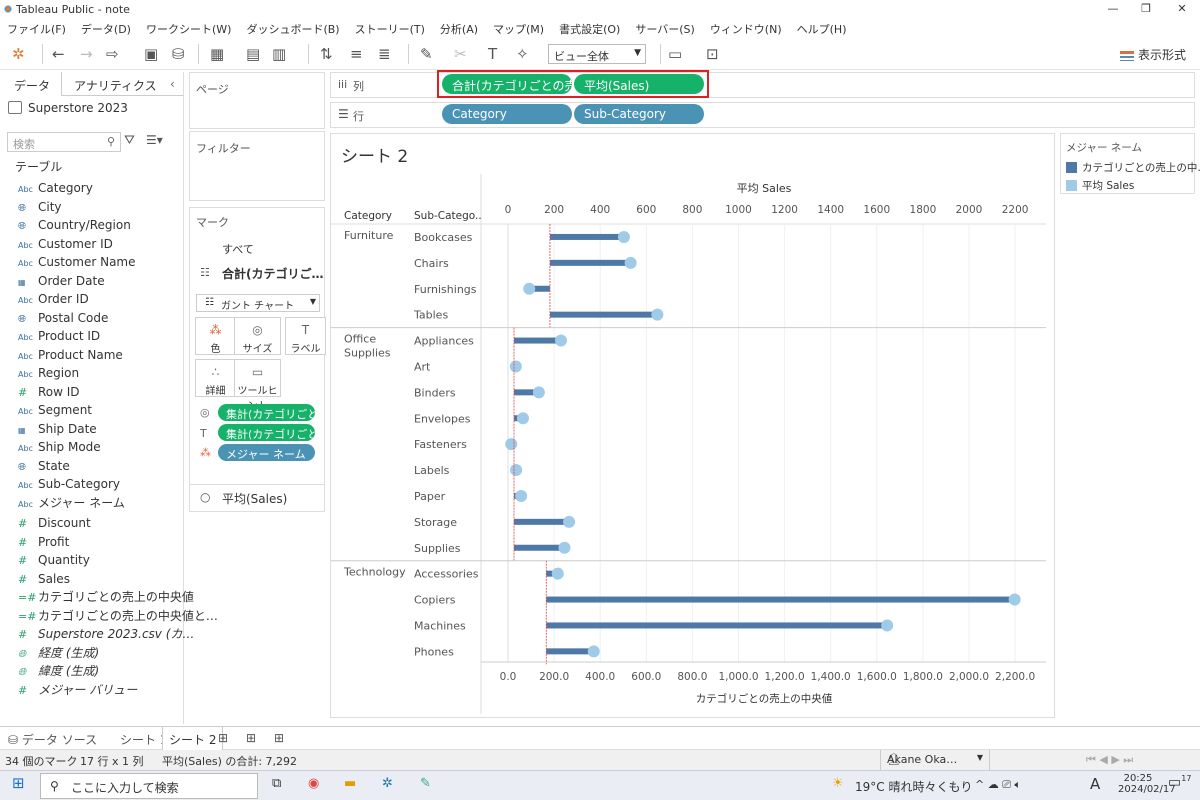 This screenshot has height=800, width=1200. Describe the element at coordinates (91, 299) in the screenshot. I see `field-item: Abc Order ID` at that location.